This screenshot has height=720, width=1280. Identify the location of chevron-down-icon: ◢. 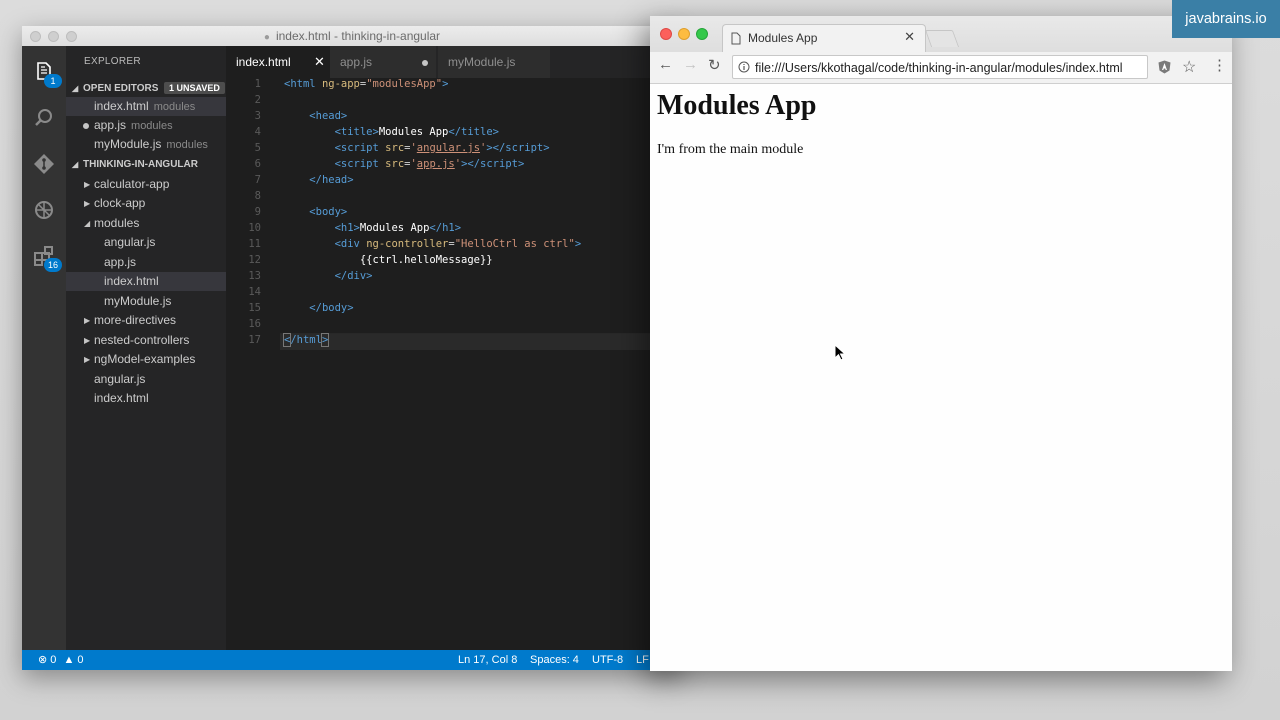
(87, 223).